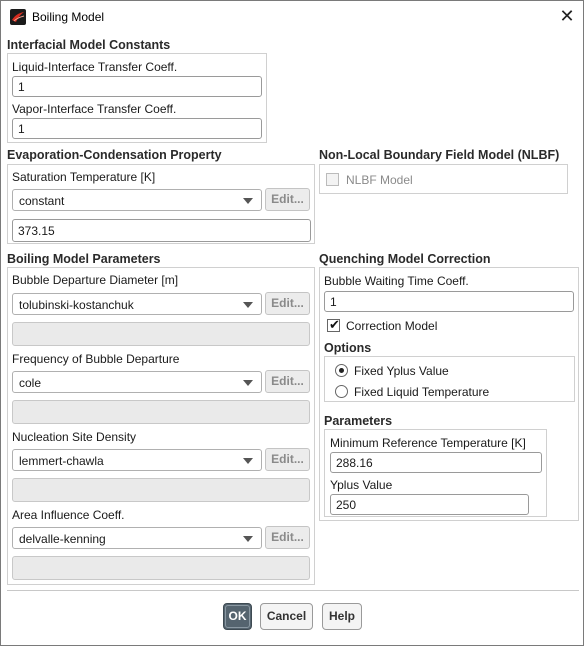  I want to click on boiling-section-title: Boiling Model Parameters, so click(84, 259).